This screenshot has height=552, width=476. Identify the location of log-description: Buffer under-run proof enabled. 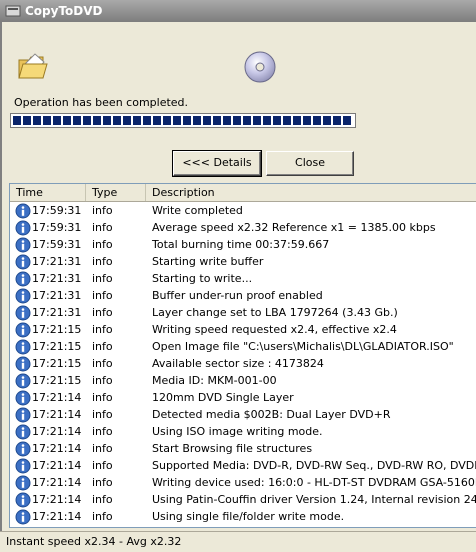
(237, 295).